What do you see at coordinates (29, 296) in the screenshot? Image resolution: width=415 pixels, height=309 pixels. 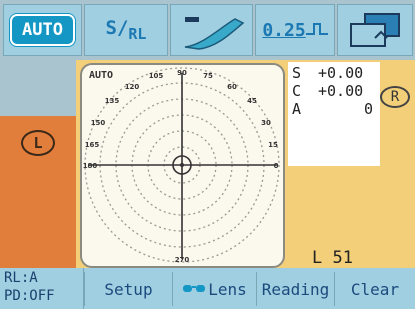 I see `pd-status-text: PD:OFF` at bounding box center [29, 296].